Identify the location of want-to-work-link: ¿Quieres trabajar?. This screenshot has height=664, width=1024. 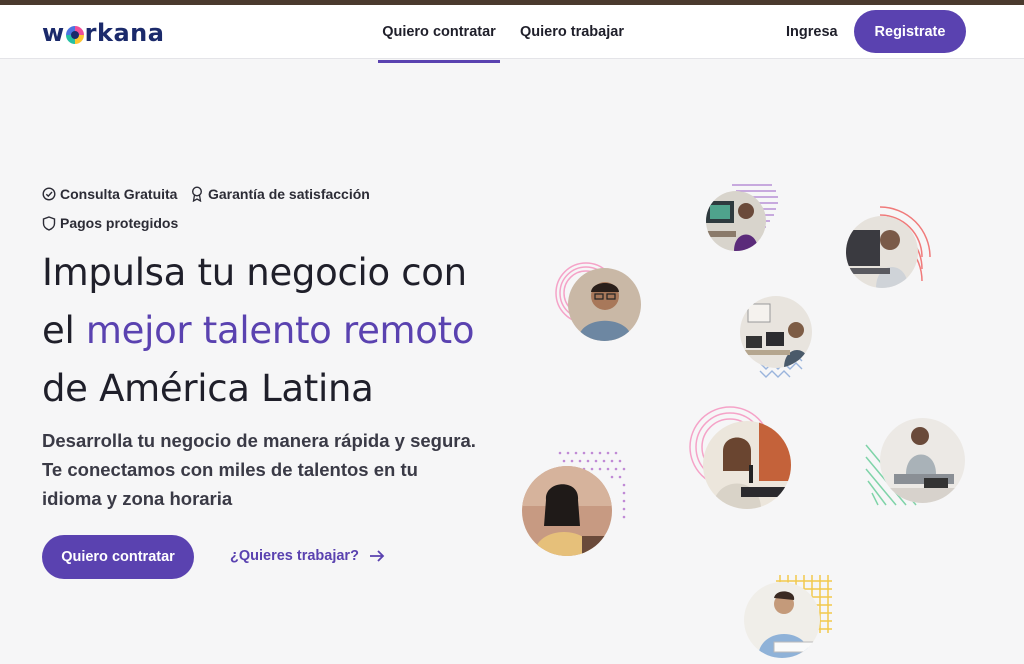
(307, 556).